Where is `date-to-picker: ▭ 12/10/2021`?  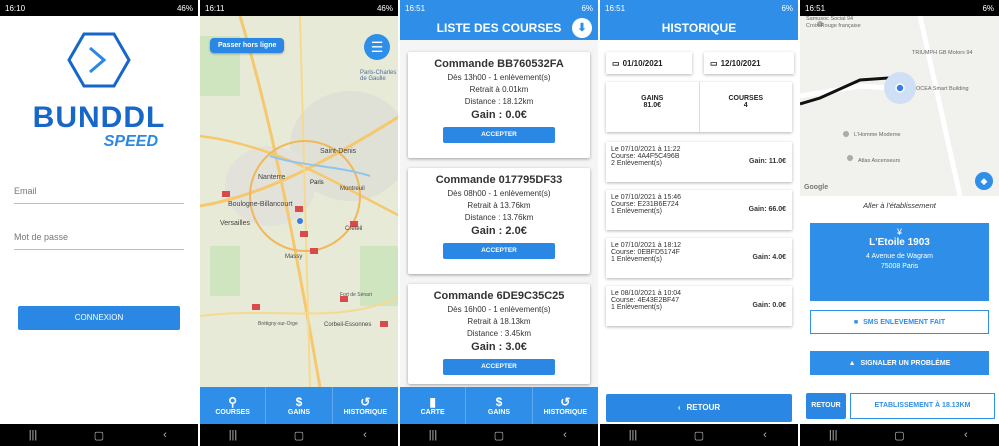
date-to-picker: ▭ 12/10/2021 is located at coordinates (749, 63).